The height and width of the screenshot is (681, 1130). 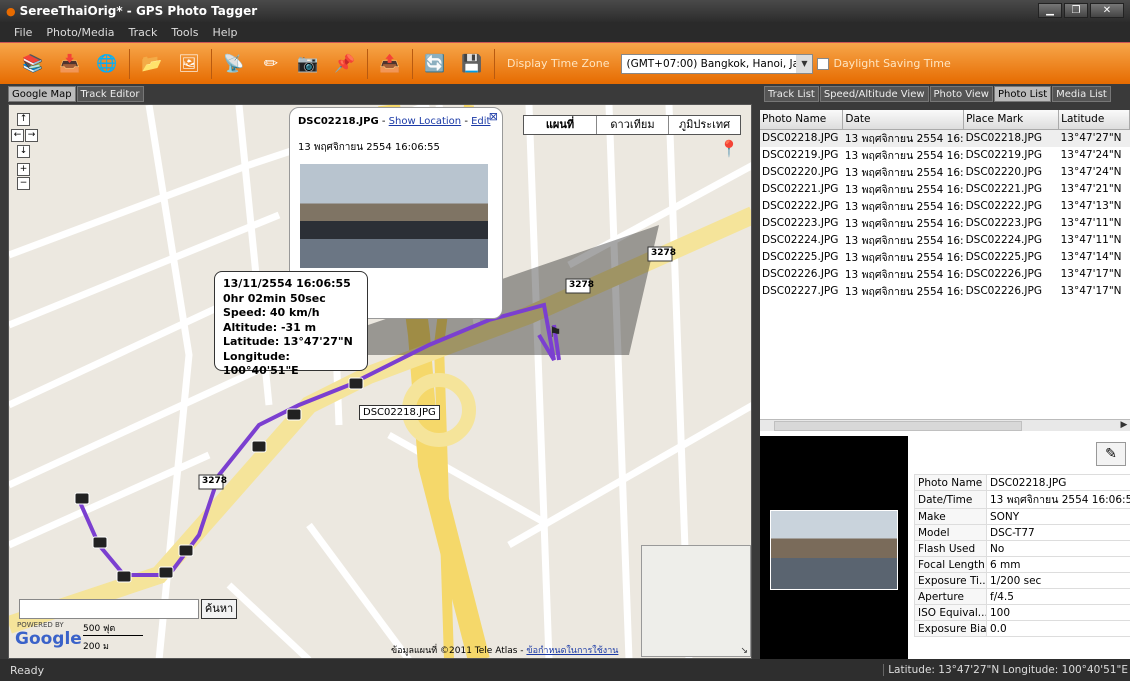 I want to click on edit-link: Edit, so click(x=480, y=121).